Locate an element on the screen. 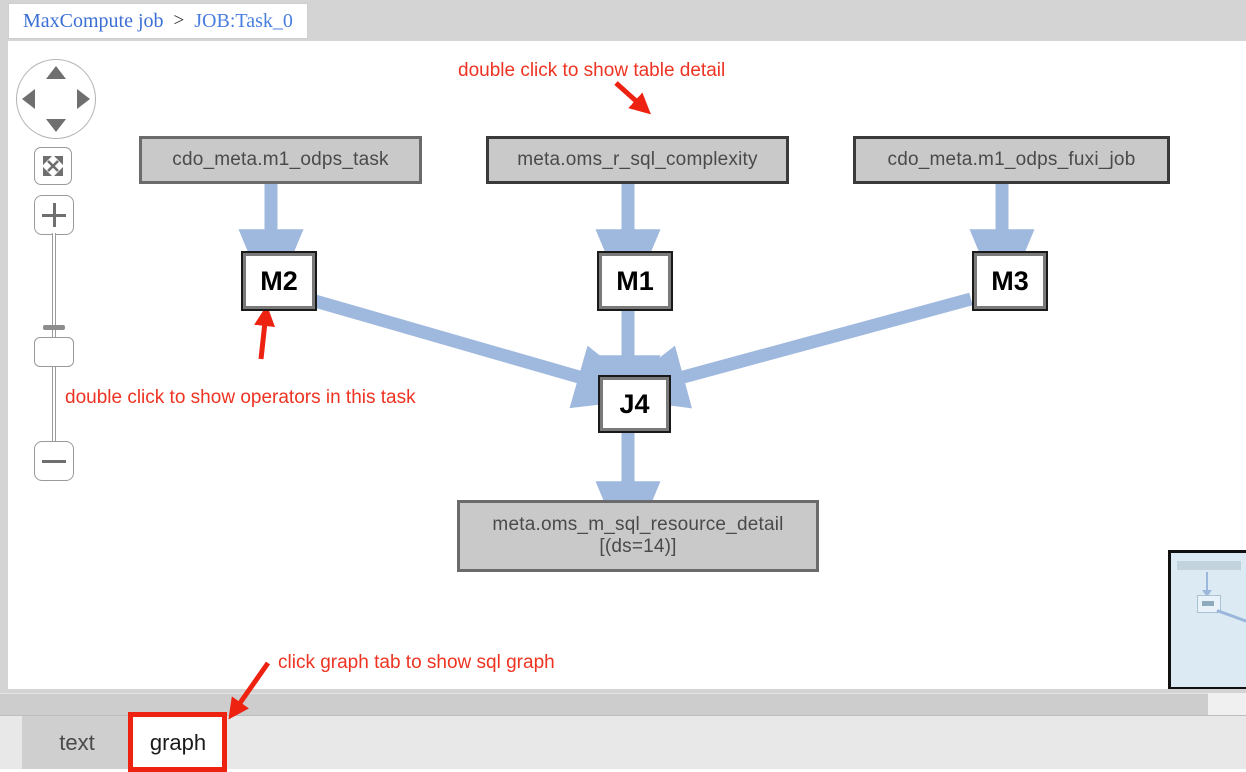 The width and height of the screenshot is (1246, 772). expand-icon is located at coordinates (53, 166).